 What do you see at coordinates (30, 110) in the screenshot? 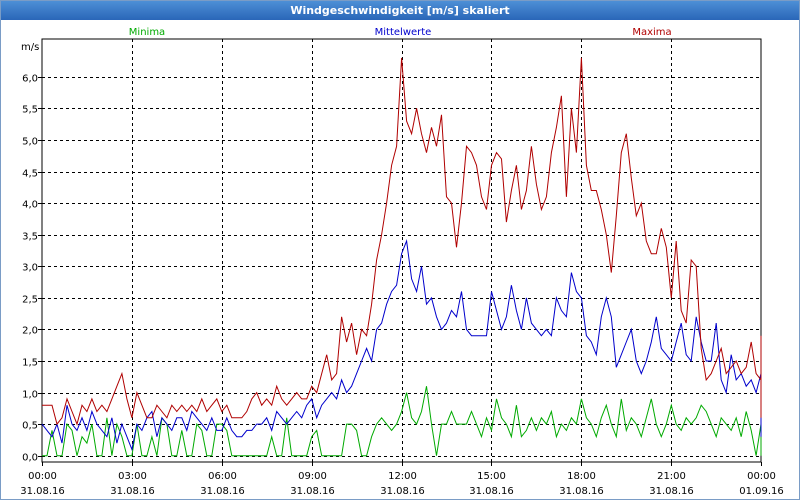
I see `y-tick-label: 5,5` at bounding box center [30, 110].